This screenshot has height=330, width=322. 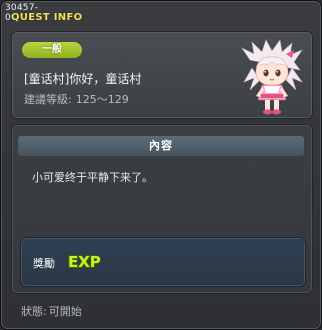 I want to click on status-label: 狀態:, so click(x=34, y=311).